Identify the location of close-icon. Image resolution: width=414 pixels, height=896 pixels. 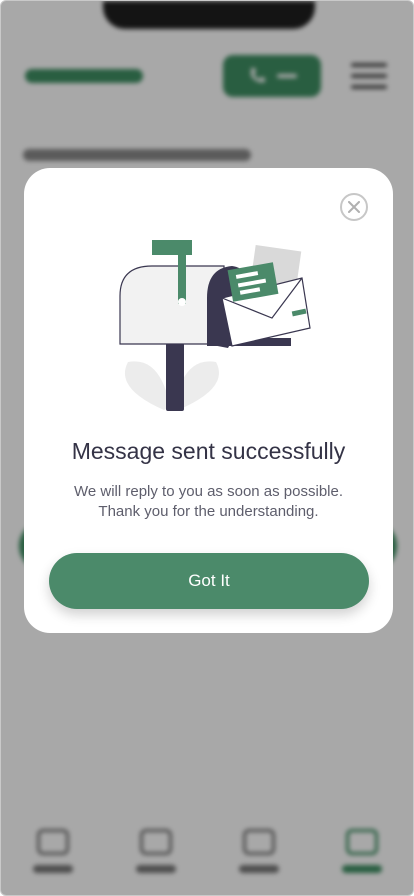
(354, 207).